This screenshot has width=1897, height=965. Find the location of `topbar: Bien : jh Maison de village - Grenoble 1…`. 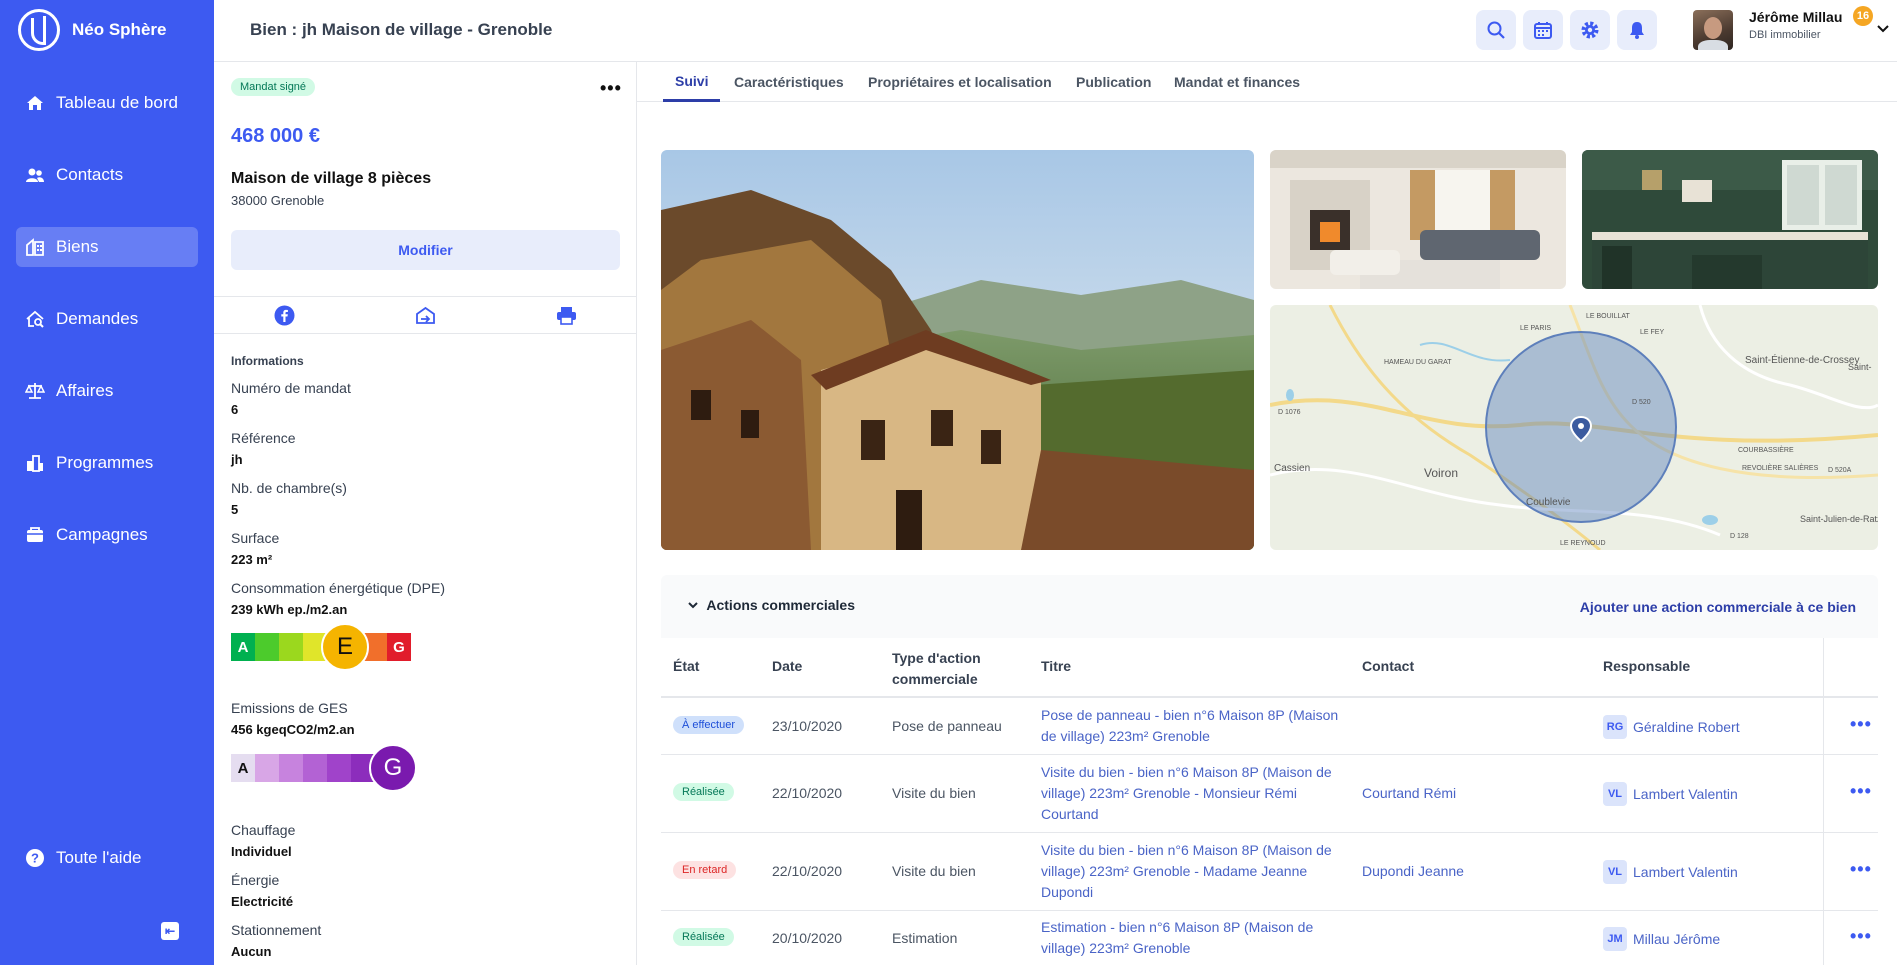

topbar: Bien : jh Maison de village - Grenoble 1… is located at coordinates (1055, 31).